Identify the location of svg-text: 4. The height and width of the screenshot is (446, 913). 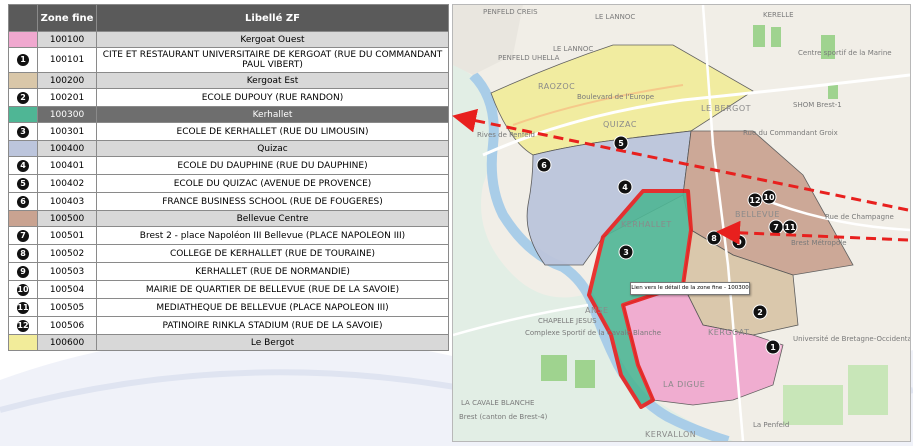
(625, 187).